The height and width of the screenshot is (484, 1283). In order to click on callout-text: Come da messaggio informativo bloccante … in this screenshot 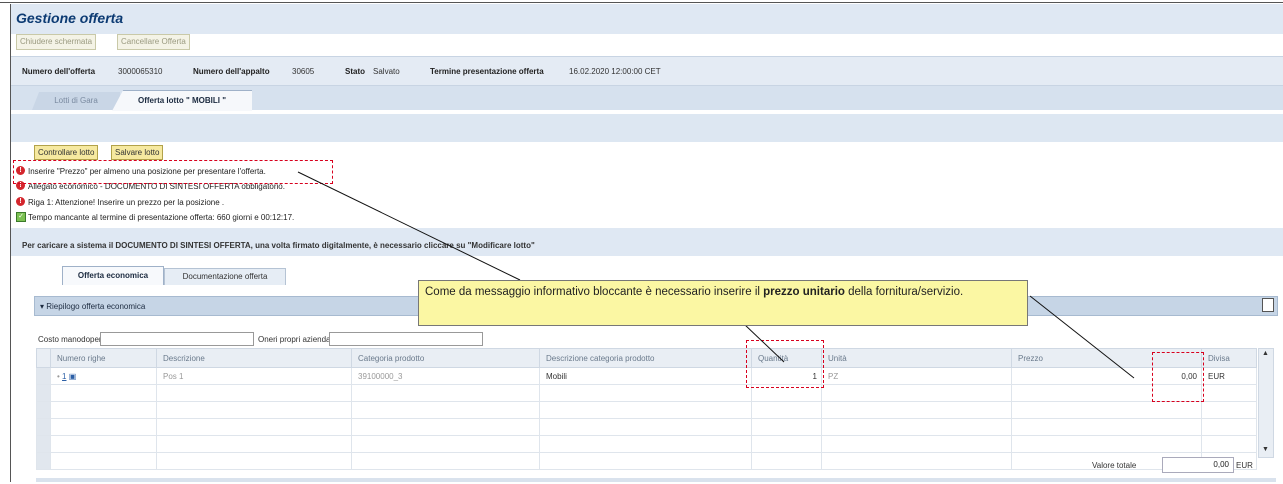, I will do `click(594, 292)`.